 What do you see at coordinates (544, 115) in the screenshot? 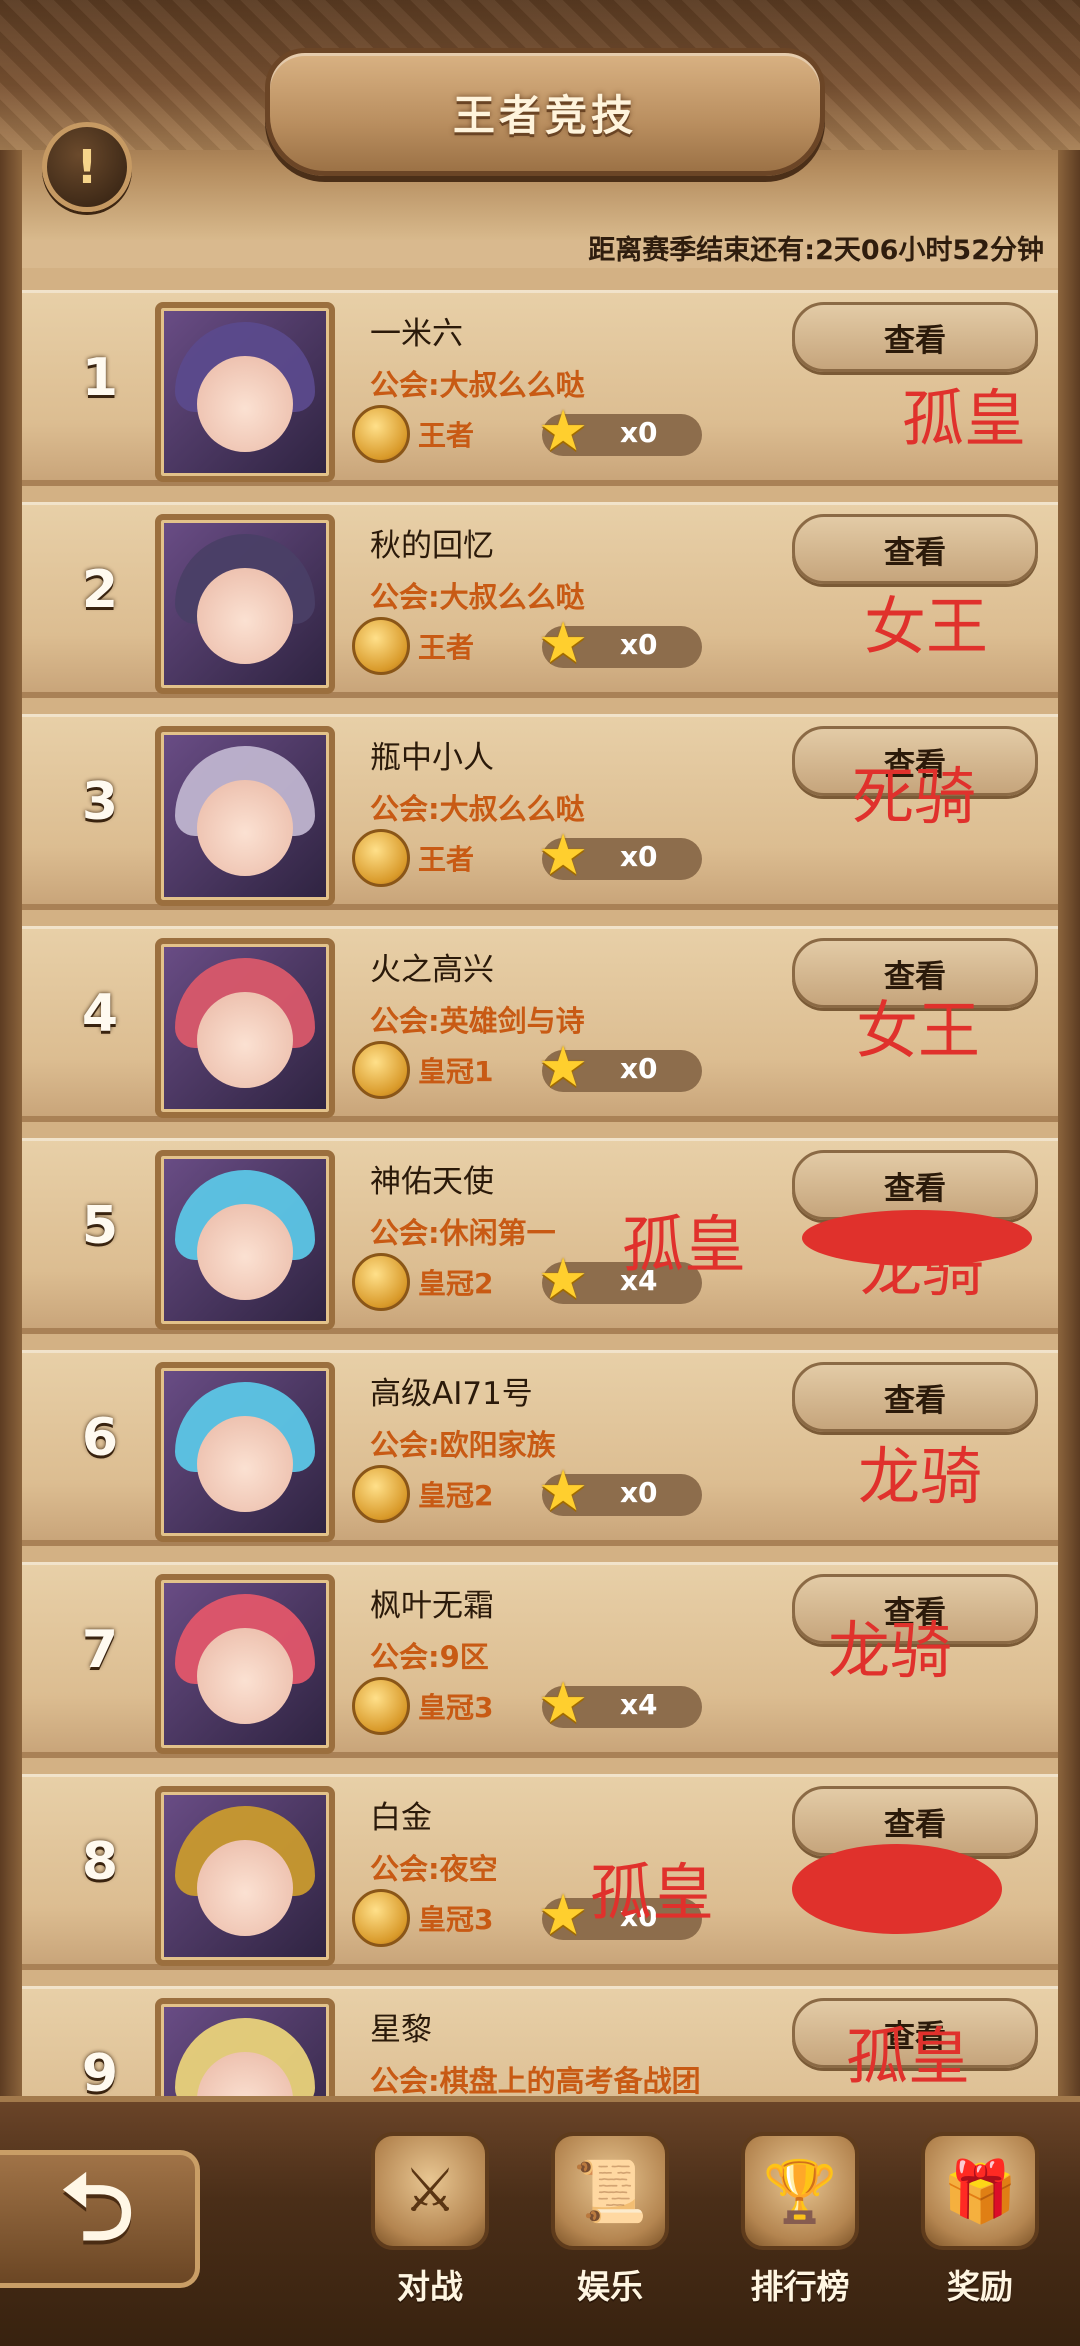
I see `page-title: 王者竞技` at bounding box center [544, 115].